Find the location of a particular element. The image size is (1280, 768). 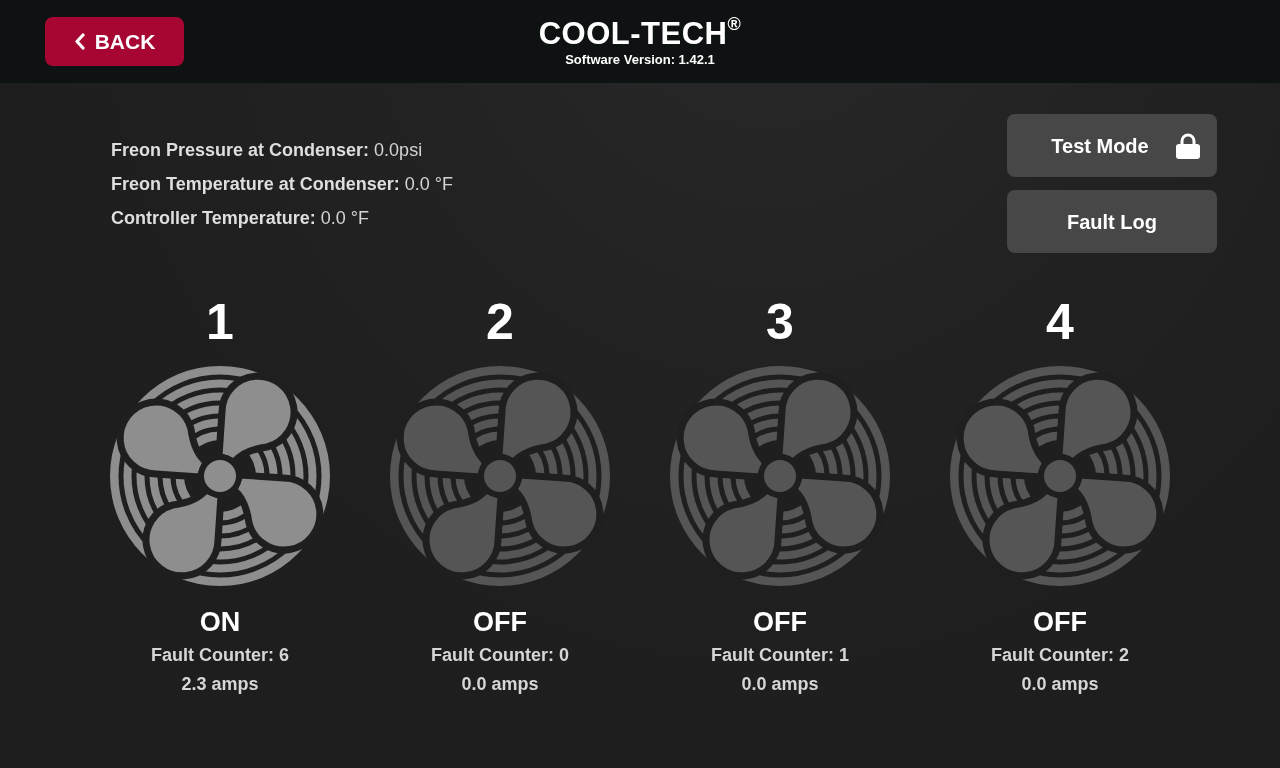

brand-title: COOL-TECH$^{®}$ is located at coordinates (640, 34).